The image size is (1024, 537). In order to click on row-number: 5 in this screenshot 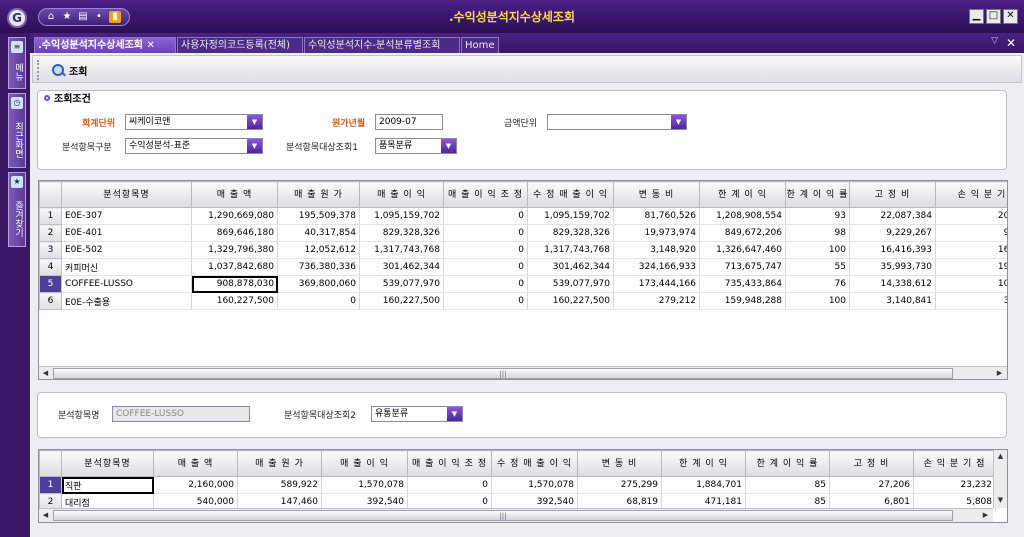, I will do `click(50, 284)`.